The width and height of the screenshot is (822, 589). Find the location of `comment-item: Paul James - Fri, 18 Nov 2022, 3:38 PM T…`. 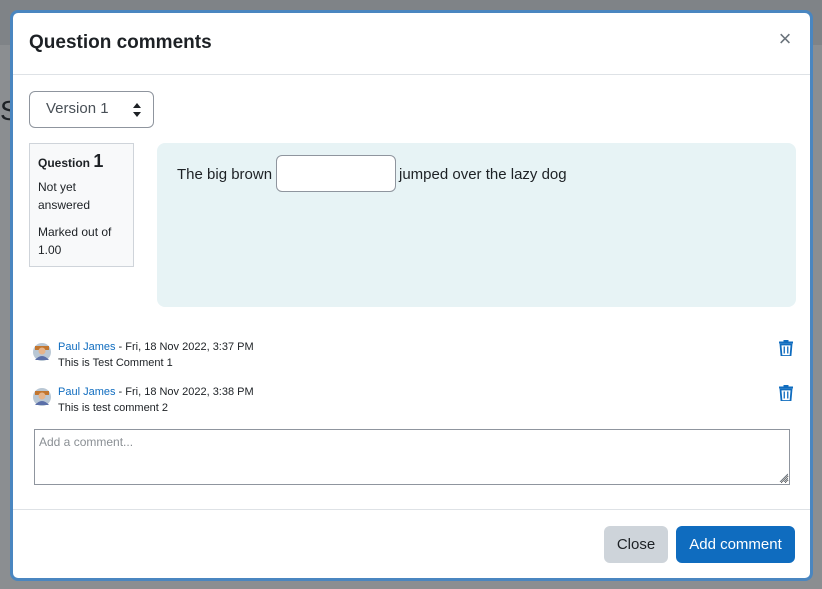

comment-item: Paul James - Fri, 18 Nov 2022, 3:38 PM T… is located at coordinates (413, 401).